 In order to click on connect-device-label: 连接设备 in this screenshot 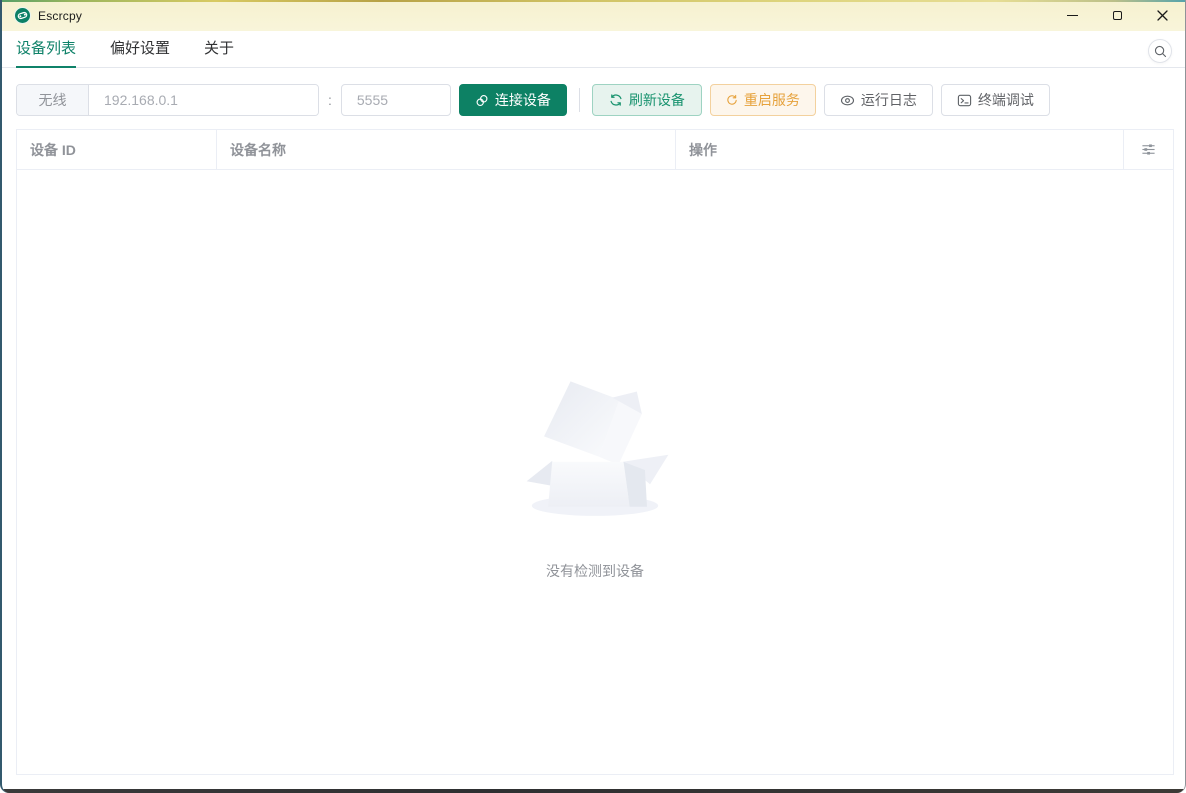, I will do `click(522, 100)`.